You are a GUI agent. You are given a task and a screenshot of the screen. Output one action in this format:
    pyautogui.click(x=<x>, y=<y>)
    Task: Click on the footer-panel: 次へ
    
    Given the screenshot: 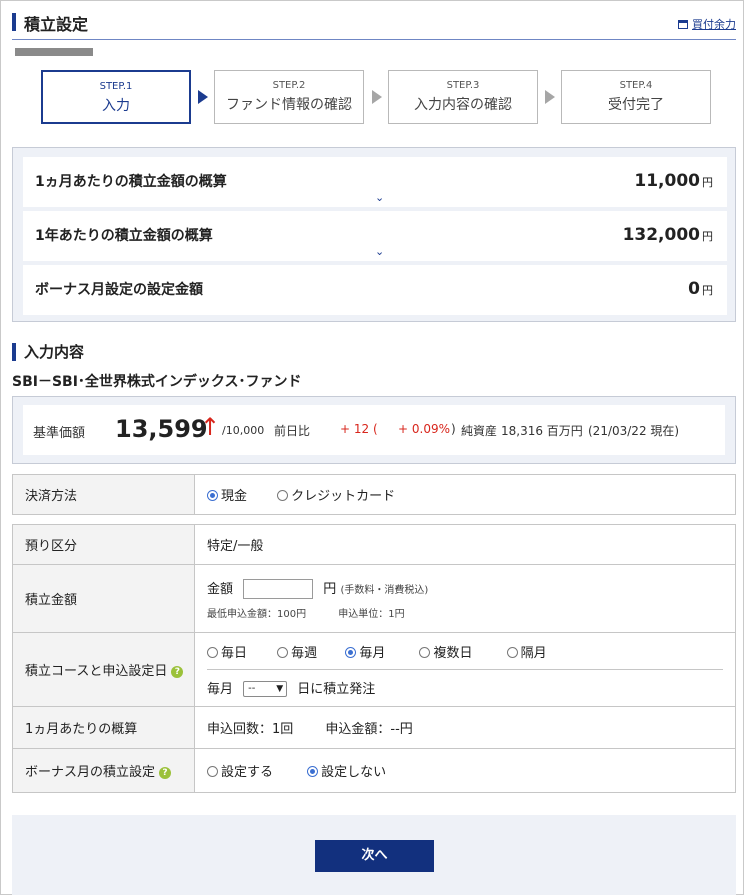 What is the action you would take?
    pyautogui.click(x=374, y=855)
    